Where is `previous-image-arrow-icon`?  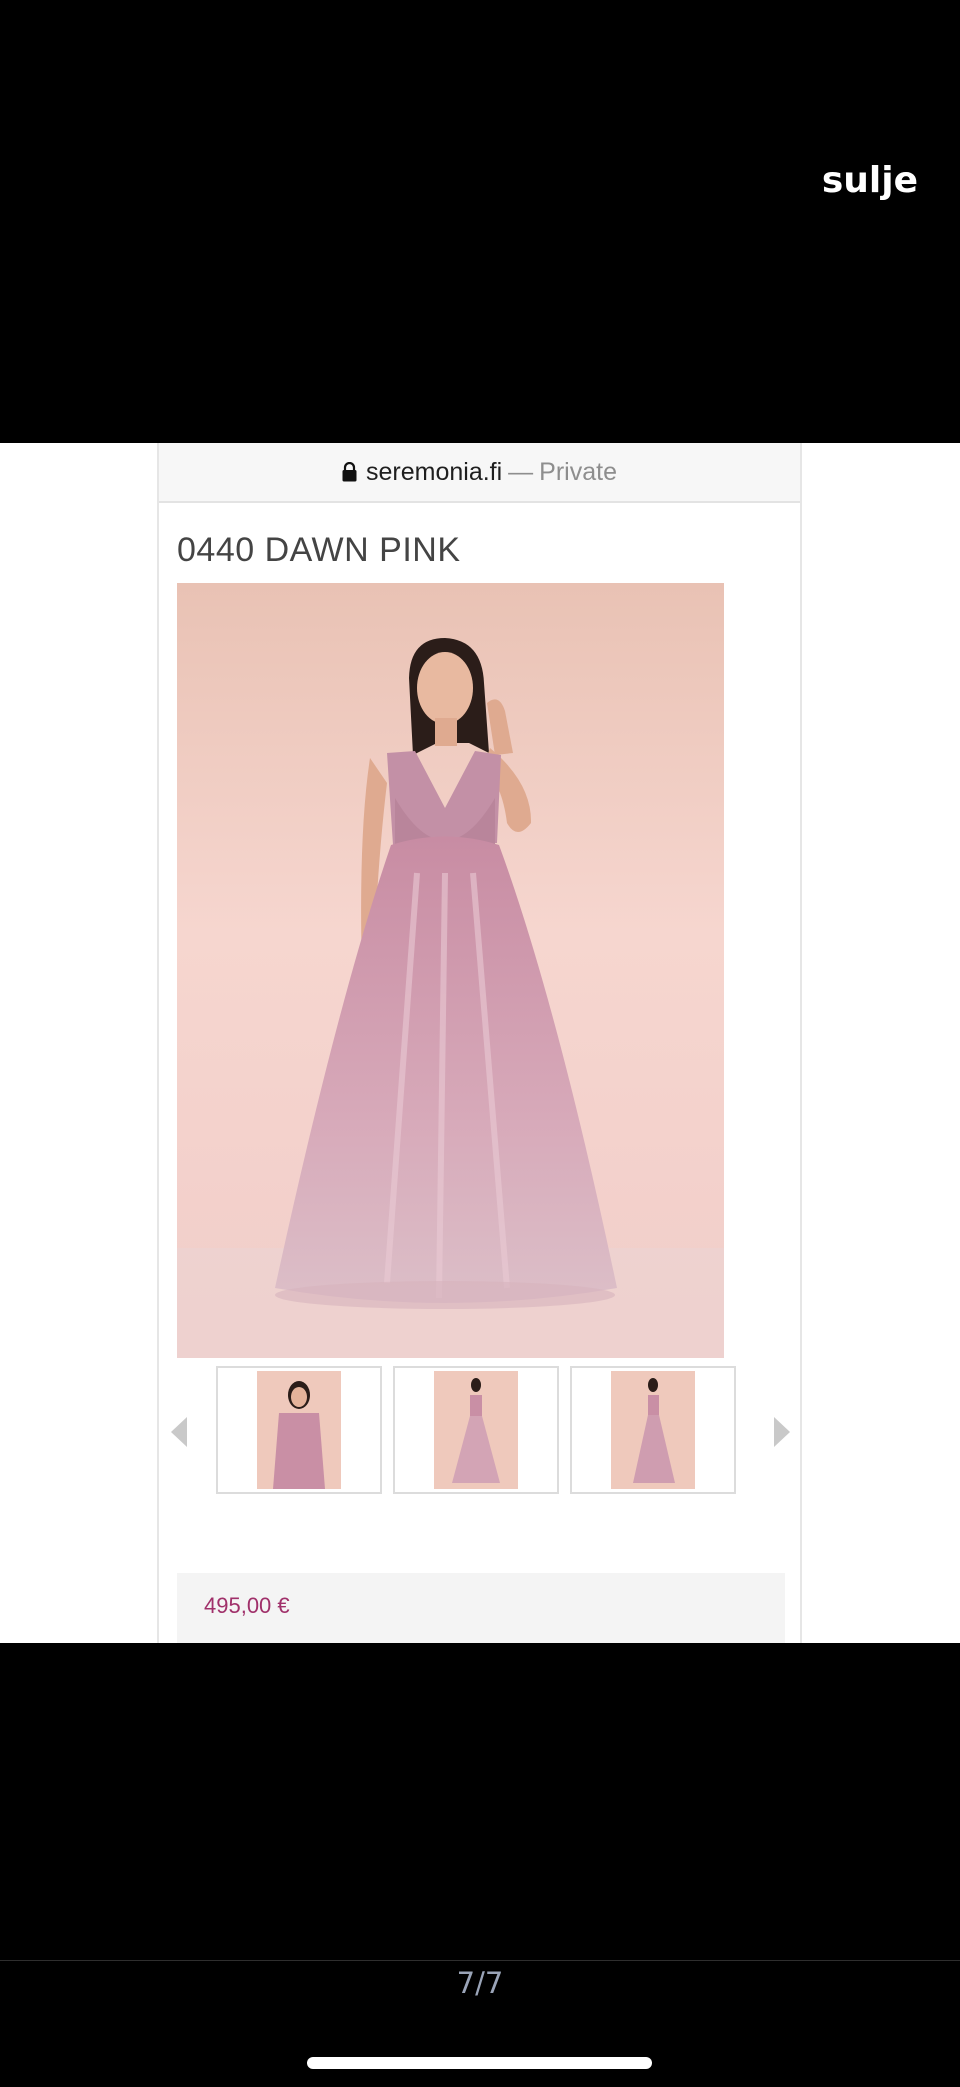 previous-image-arrow-icon is located at coordinates (179, 1432).